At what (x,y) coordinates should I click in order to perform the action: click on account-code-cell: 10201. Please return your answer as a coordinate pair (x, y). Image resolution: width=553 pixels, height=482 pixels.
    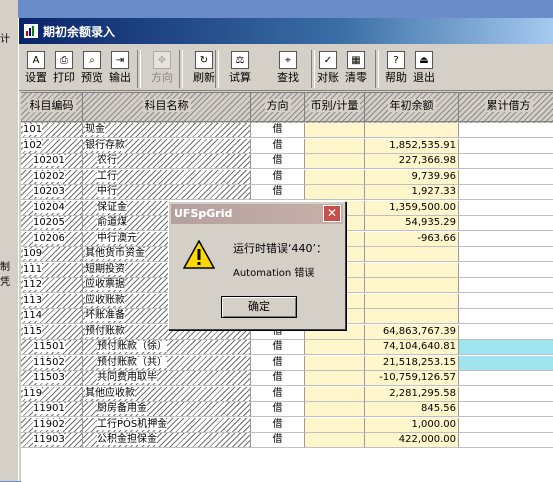
    Looking at the image, I should click on (52, 161).